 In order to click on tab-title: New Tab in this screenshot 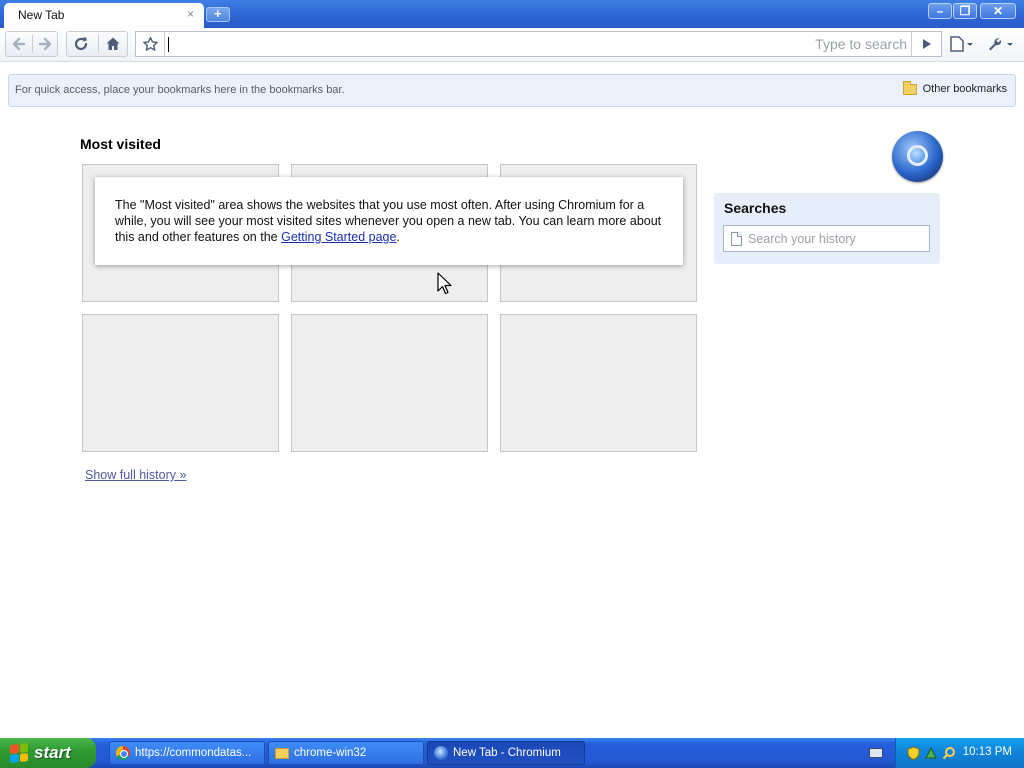, I will do `click(41, 15)`.